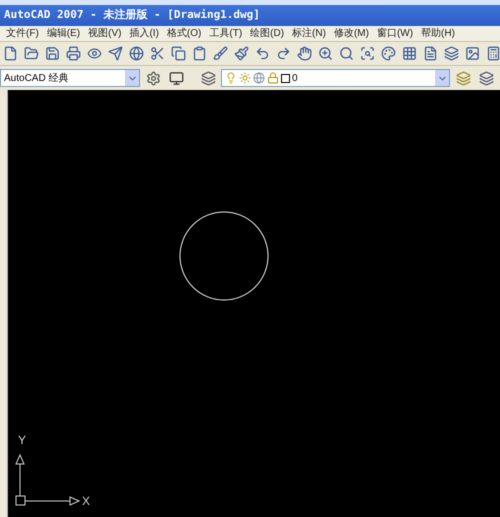  I want to click on menu-item: 标注(N), so click(309, 33).